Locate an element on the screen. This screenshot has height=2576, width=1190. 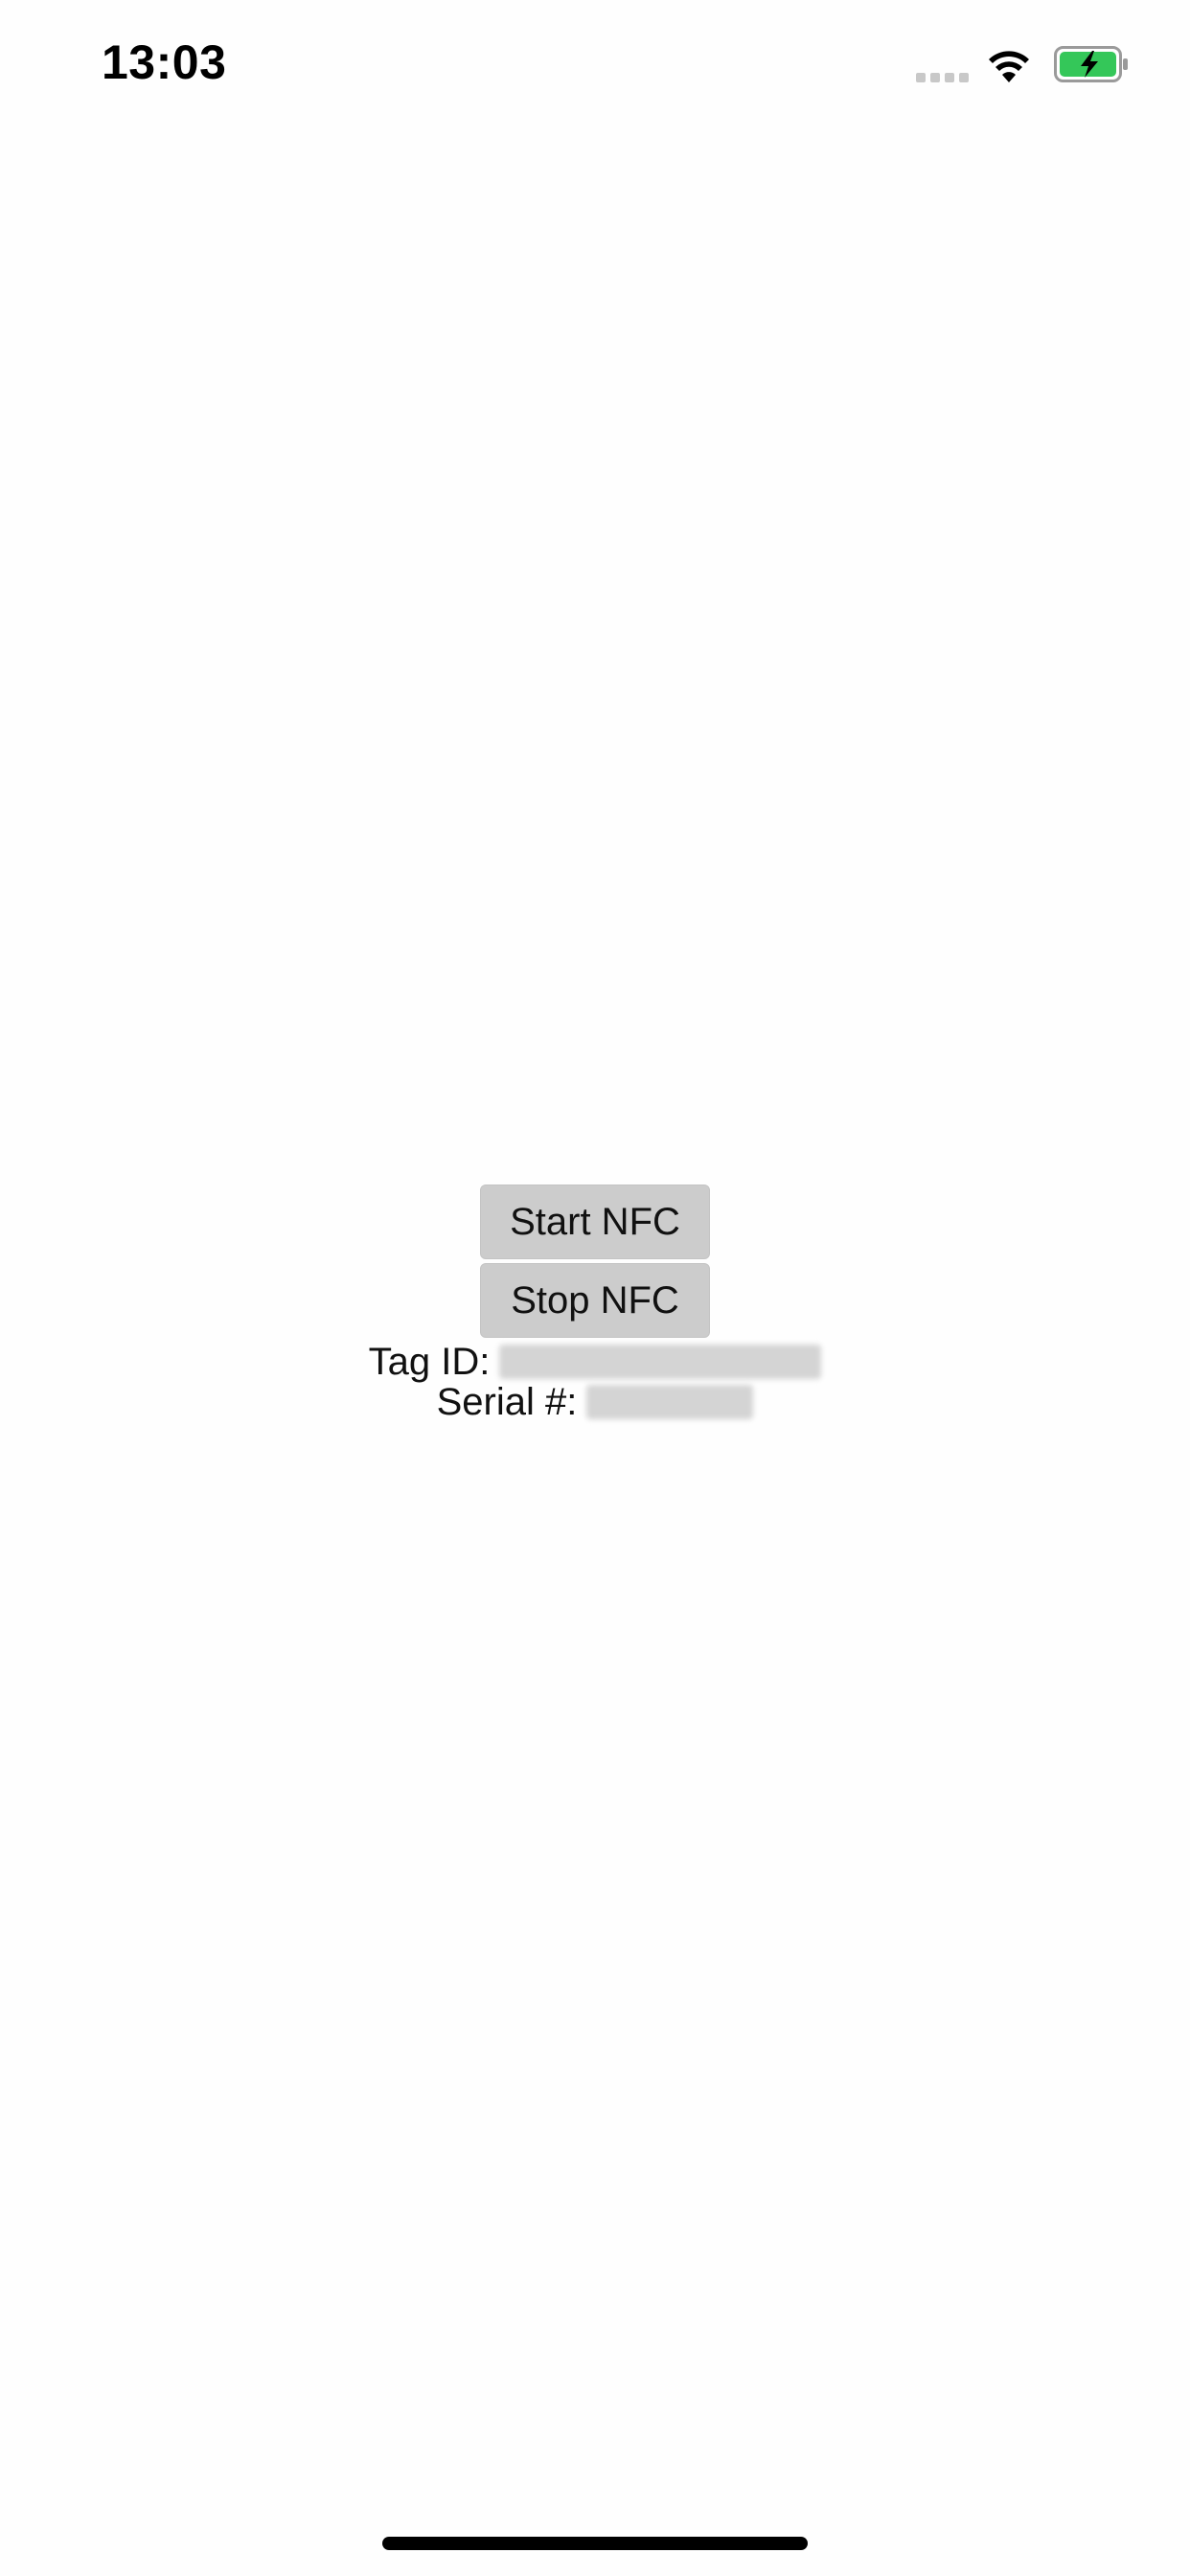
serial-line: Serial #: is located at coordinates (595, 1402).